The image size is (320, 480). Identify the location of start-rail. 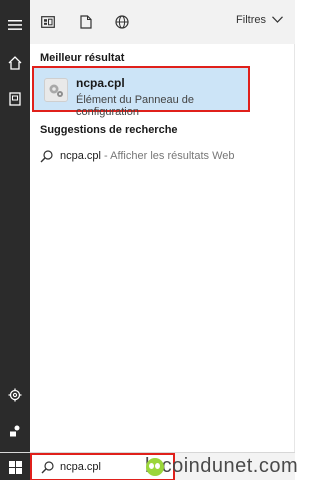
(15, 226).